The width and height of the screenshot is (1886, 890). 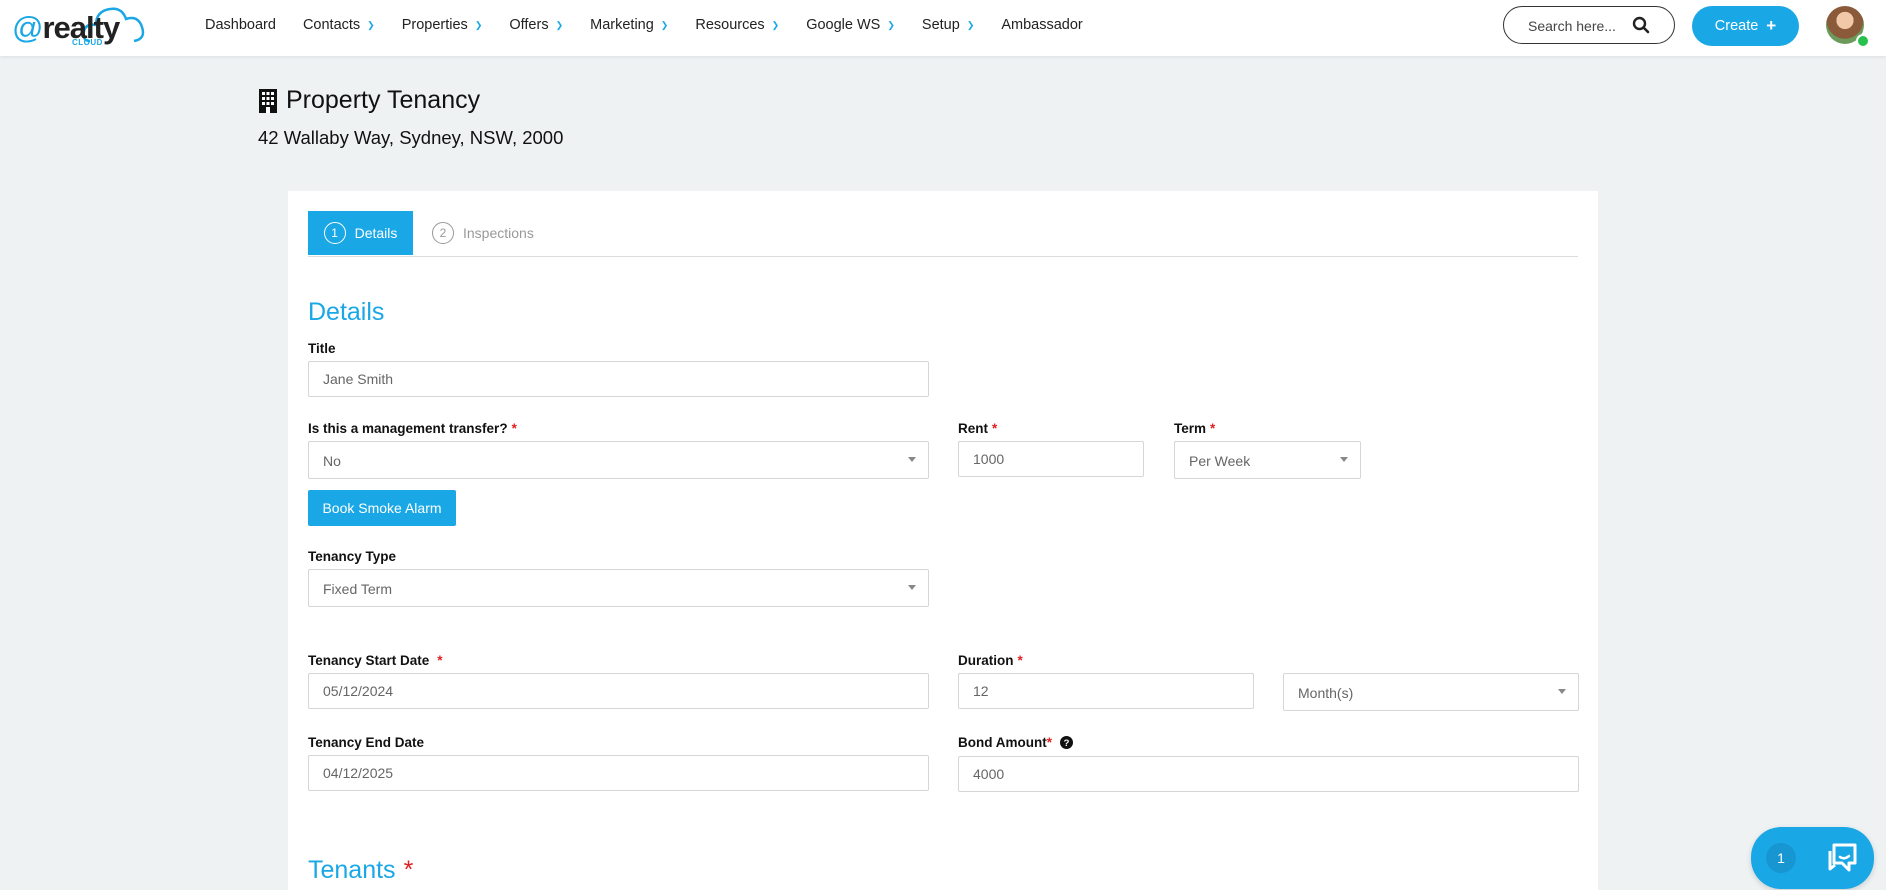 I want to click on term-select: Per Week, so click(x=1267, y=460).